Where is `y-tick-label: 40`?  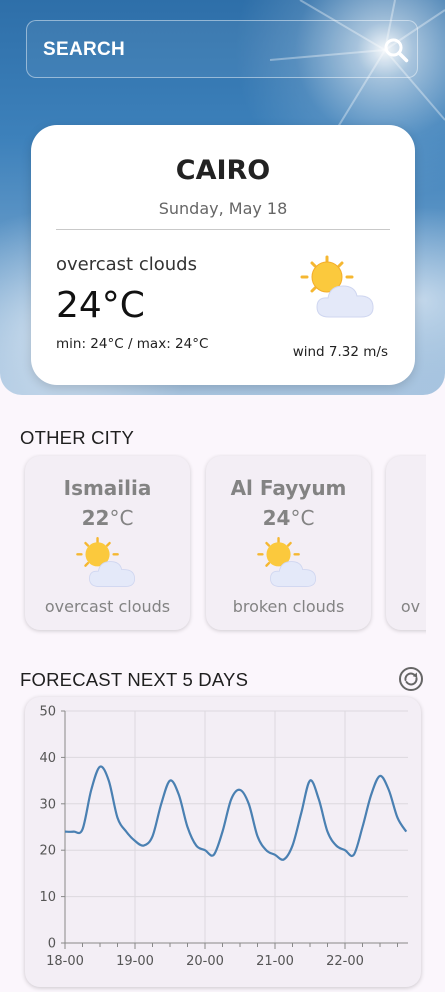 y-tick-label: 40 is located at coordinates (47, 758).